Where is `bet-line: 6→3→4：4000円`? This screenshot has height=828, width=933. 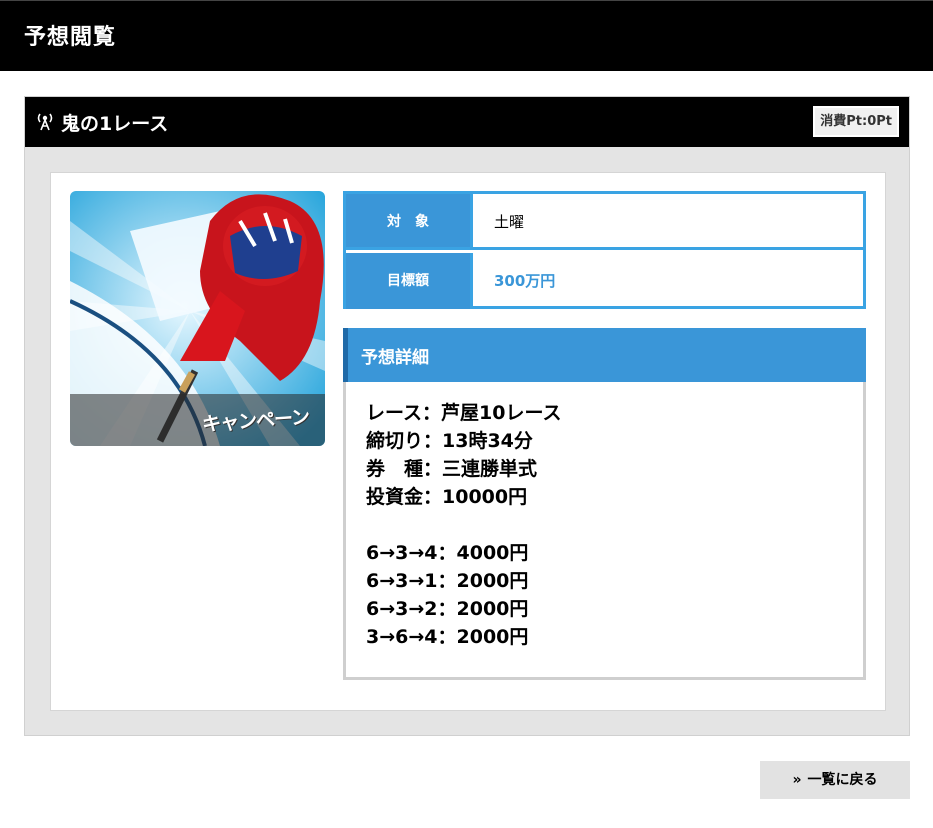 bet-line: 6→3→4：4000円 is located at coordinates (447, 553).